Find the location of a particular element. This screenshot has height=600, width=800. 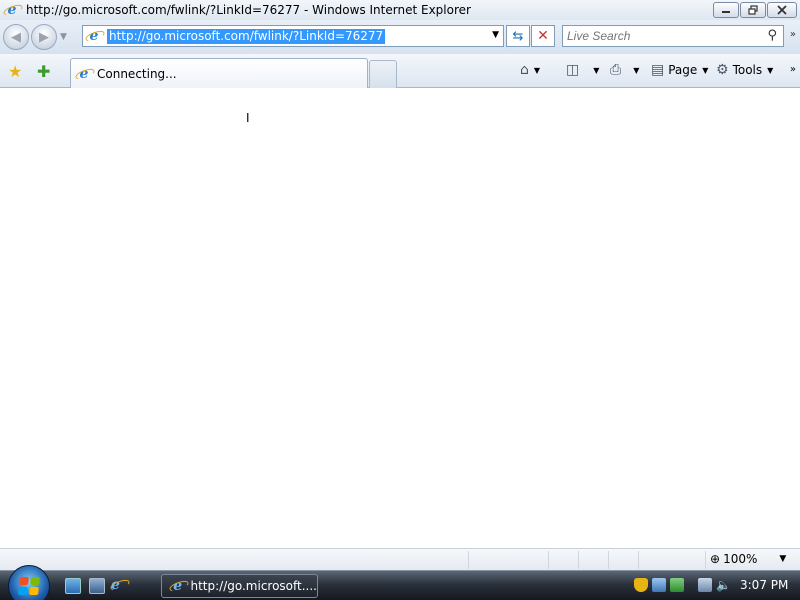

search-box: ⚲ is located at coordinates (673, 36).